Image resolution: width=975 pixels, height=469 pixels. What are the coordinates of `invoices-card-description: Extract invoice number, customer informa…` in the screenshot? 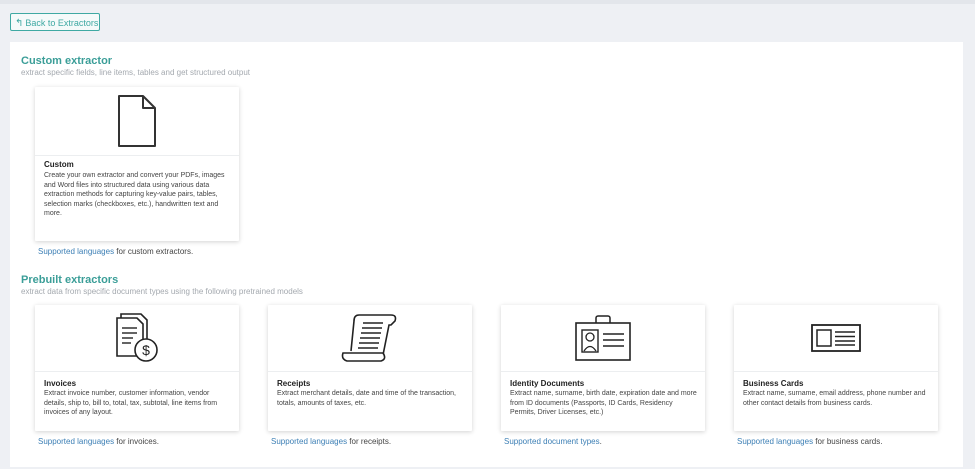 It's located at (131, 403).